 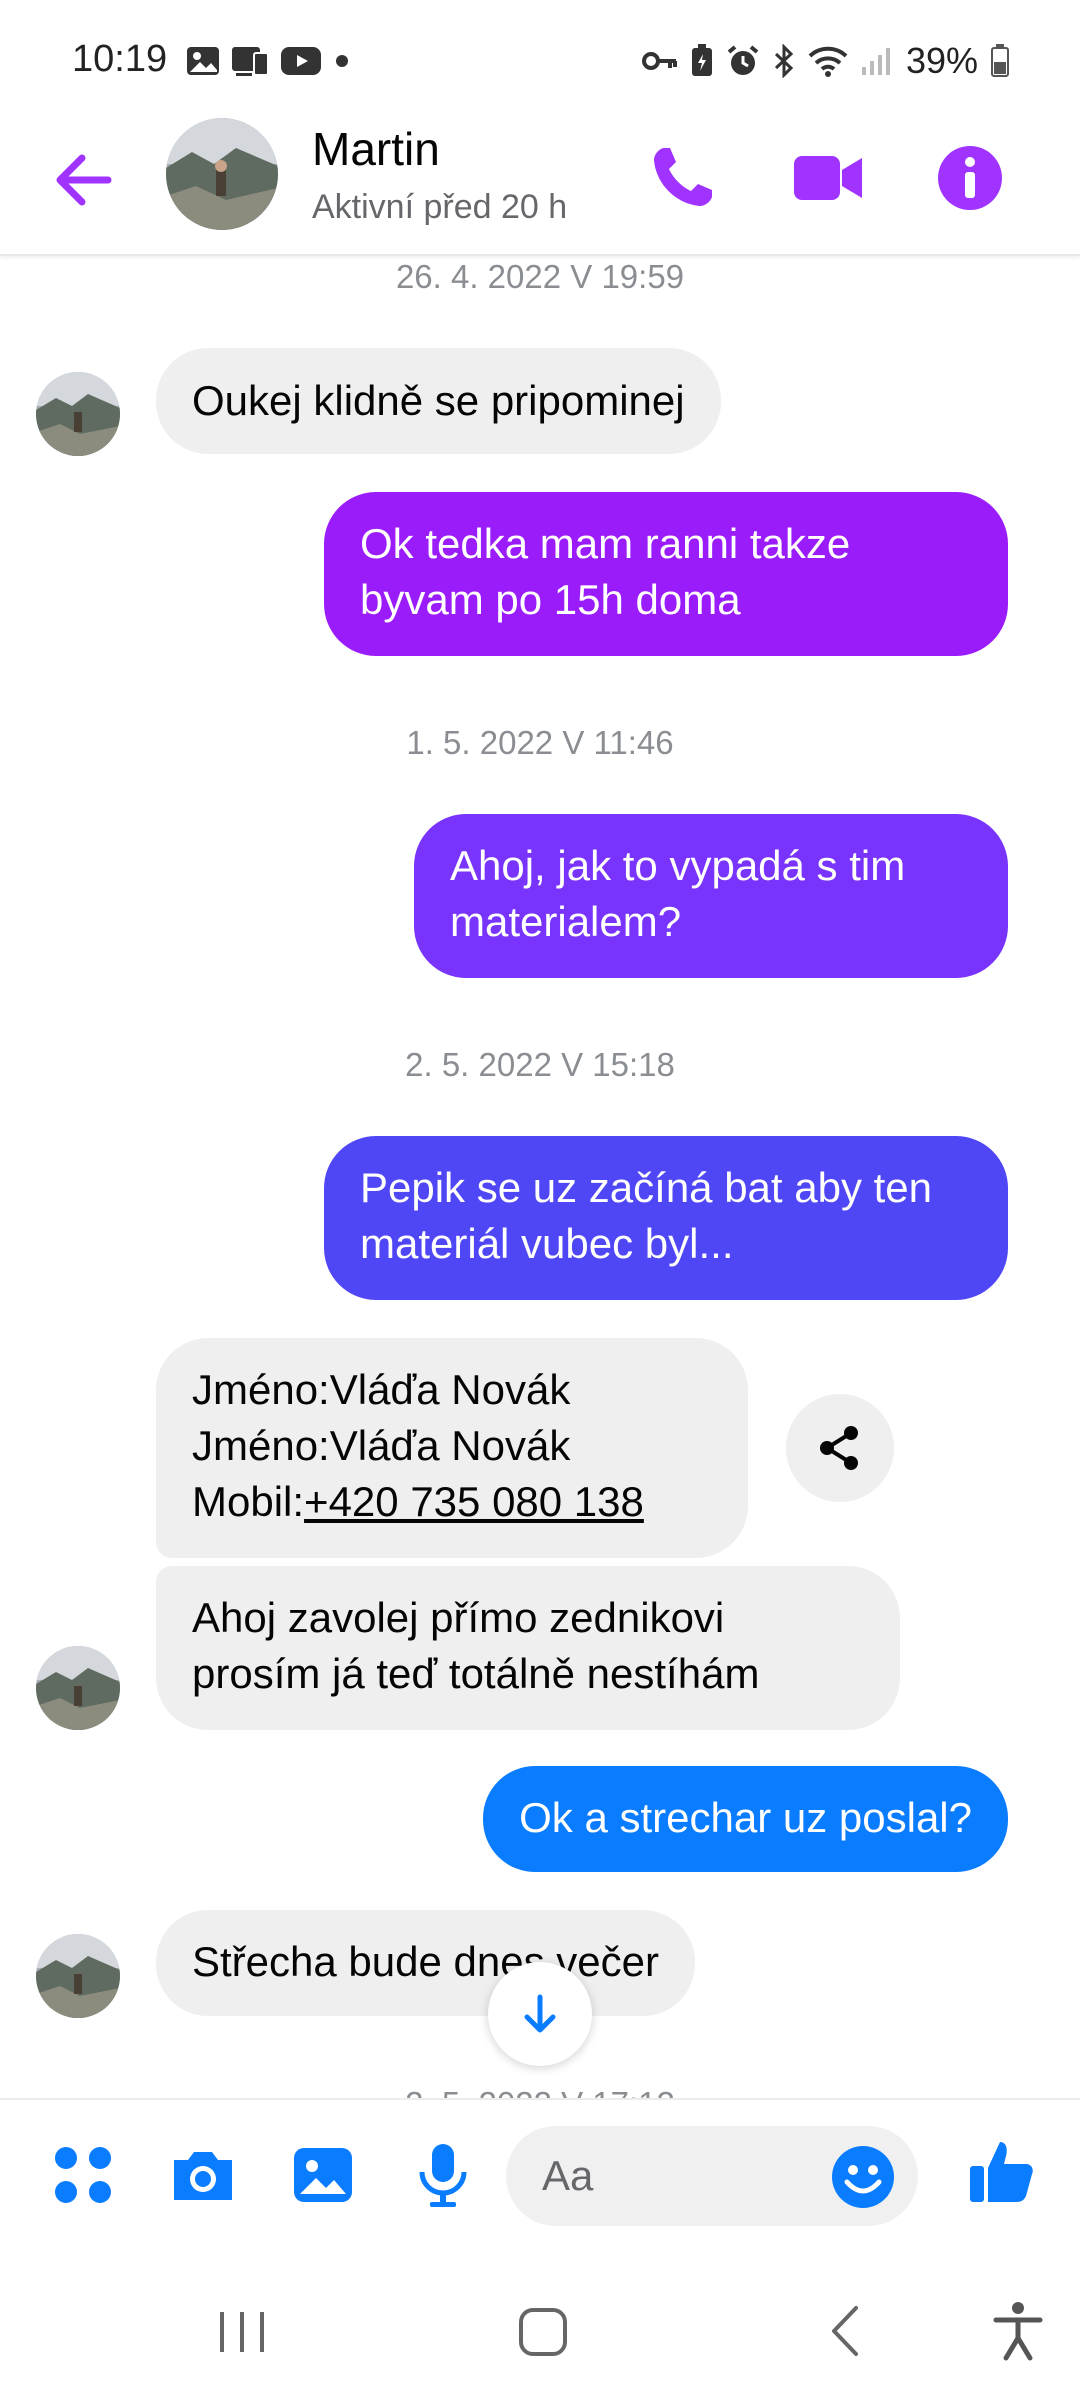 I want to click on system-navigation-bar, so click(x=540, y=2329).